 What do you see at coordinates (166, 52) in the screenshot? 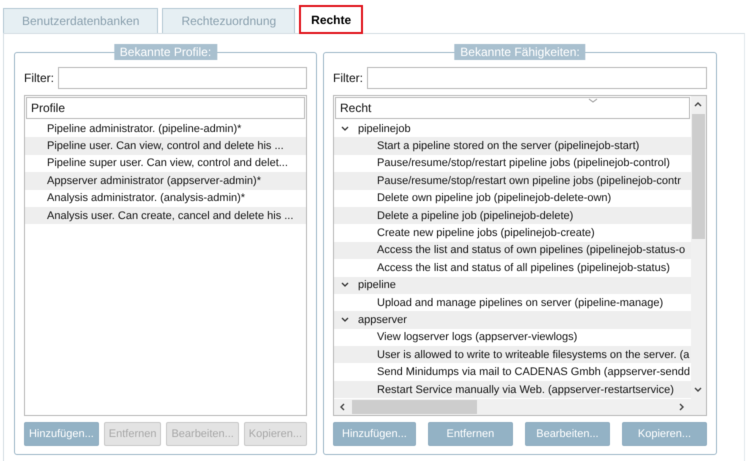
I see `group-title: Bekannte Profile:` at bounding box center [166, 52].